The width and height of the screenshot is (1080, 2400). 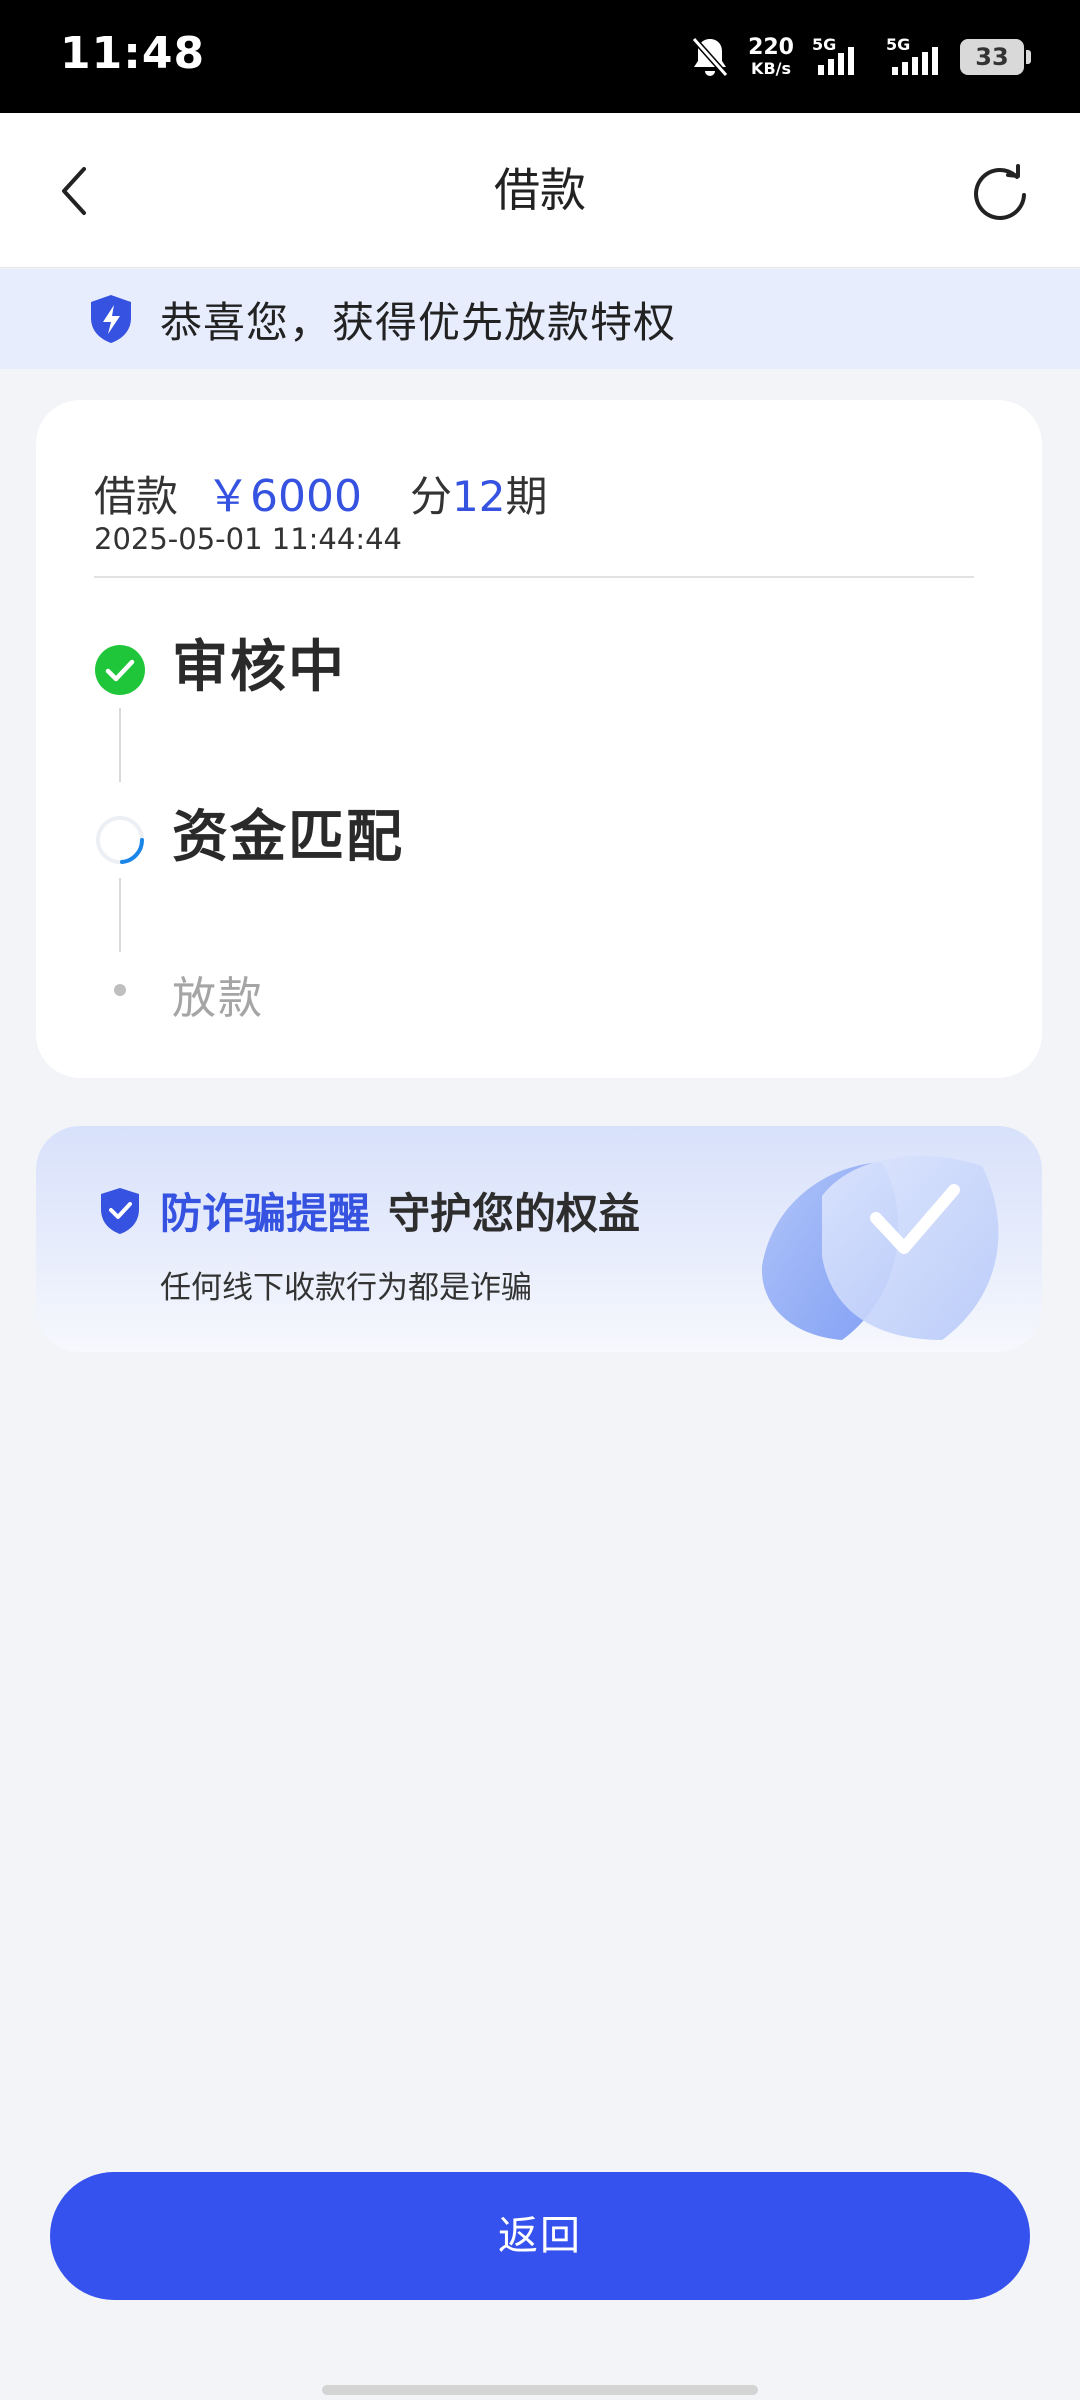 I want to click on anti-fraud-card: 防诈骗提醒 守护您的权益 任何线下收款行为都是诈骗, so click(x=539, y=1239).